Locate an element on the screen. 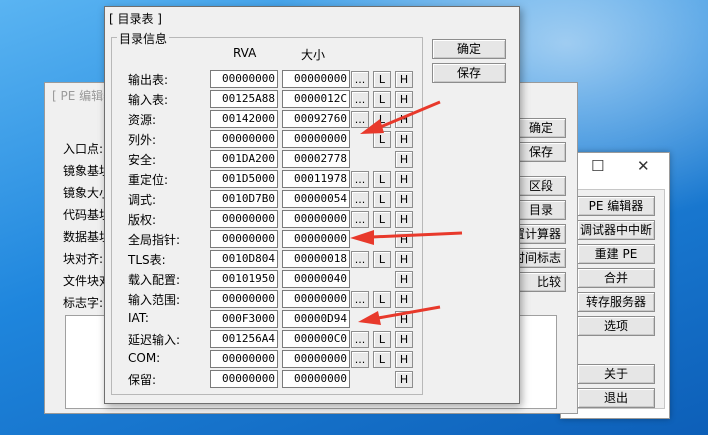 This screenshot has height=435, width=708. dialog-save-button: 保存 is located at coordinates (469, 73).